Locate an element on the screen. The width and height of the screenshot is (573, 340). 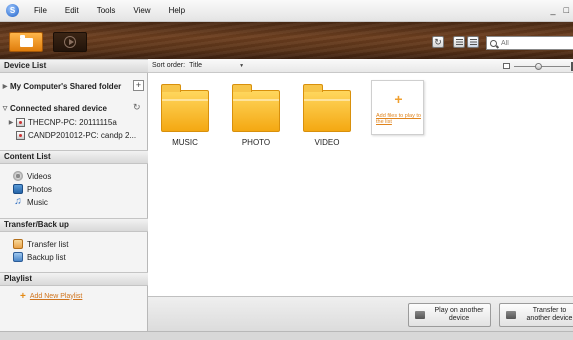
search-input is located at coordinates (534, 43).